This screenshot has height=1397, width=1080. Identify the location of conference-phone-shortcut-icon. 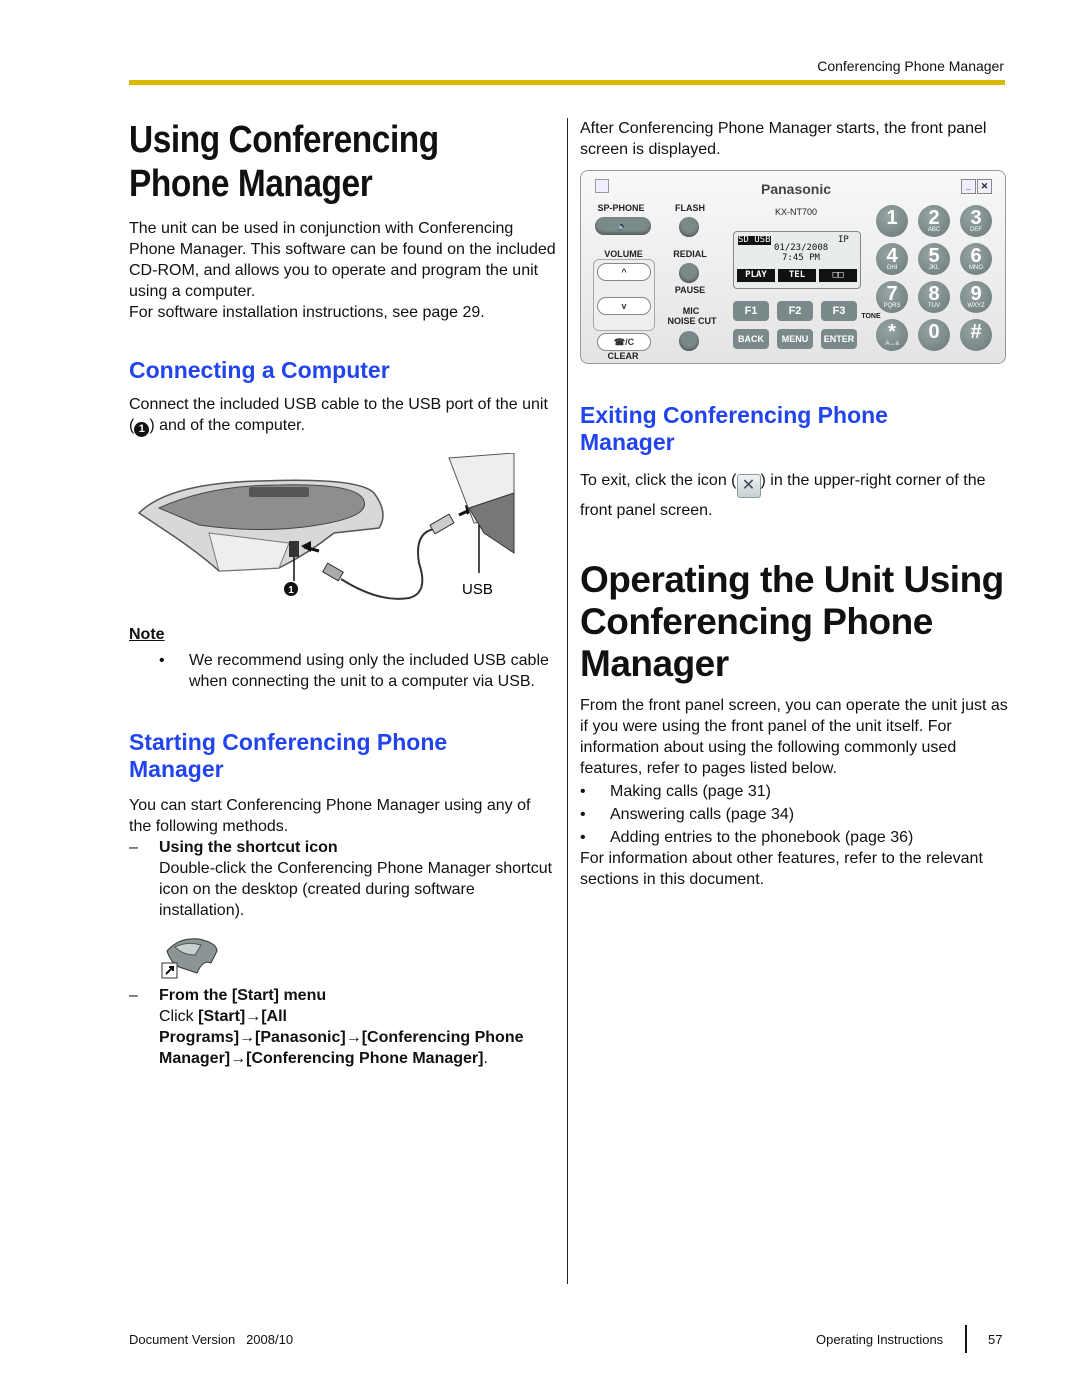
(189, 958).